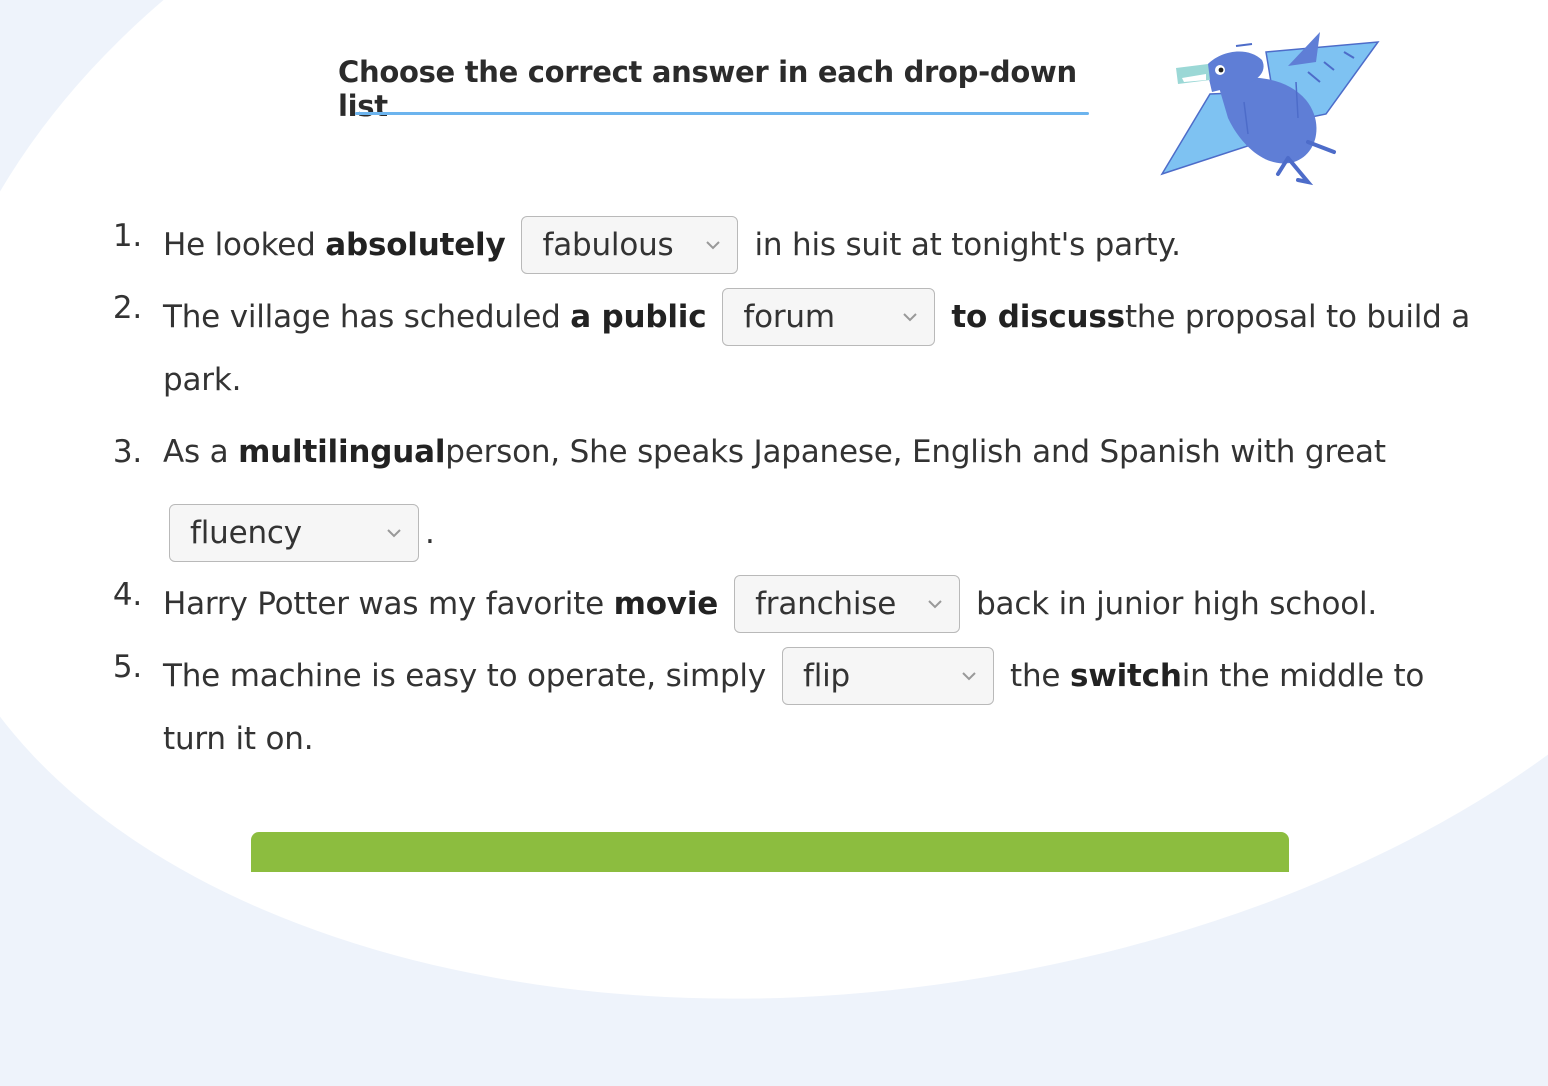 Image resolution: width=1548 pixels, height=1086 pixels. I want to click on answer-dropdown-2: forum, so click(829, 317).